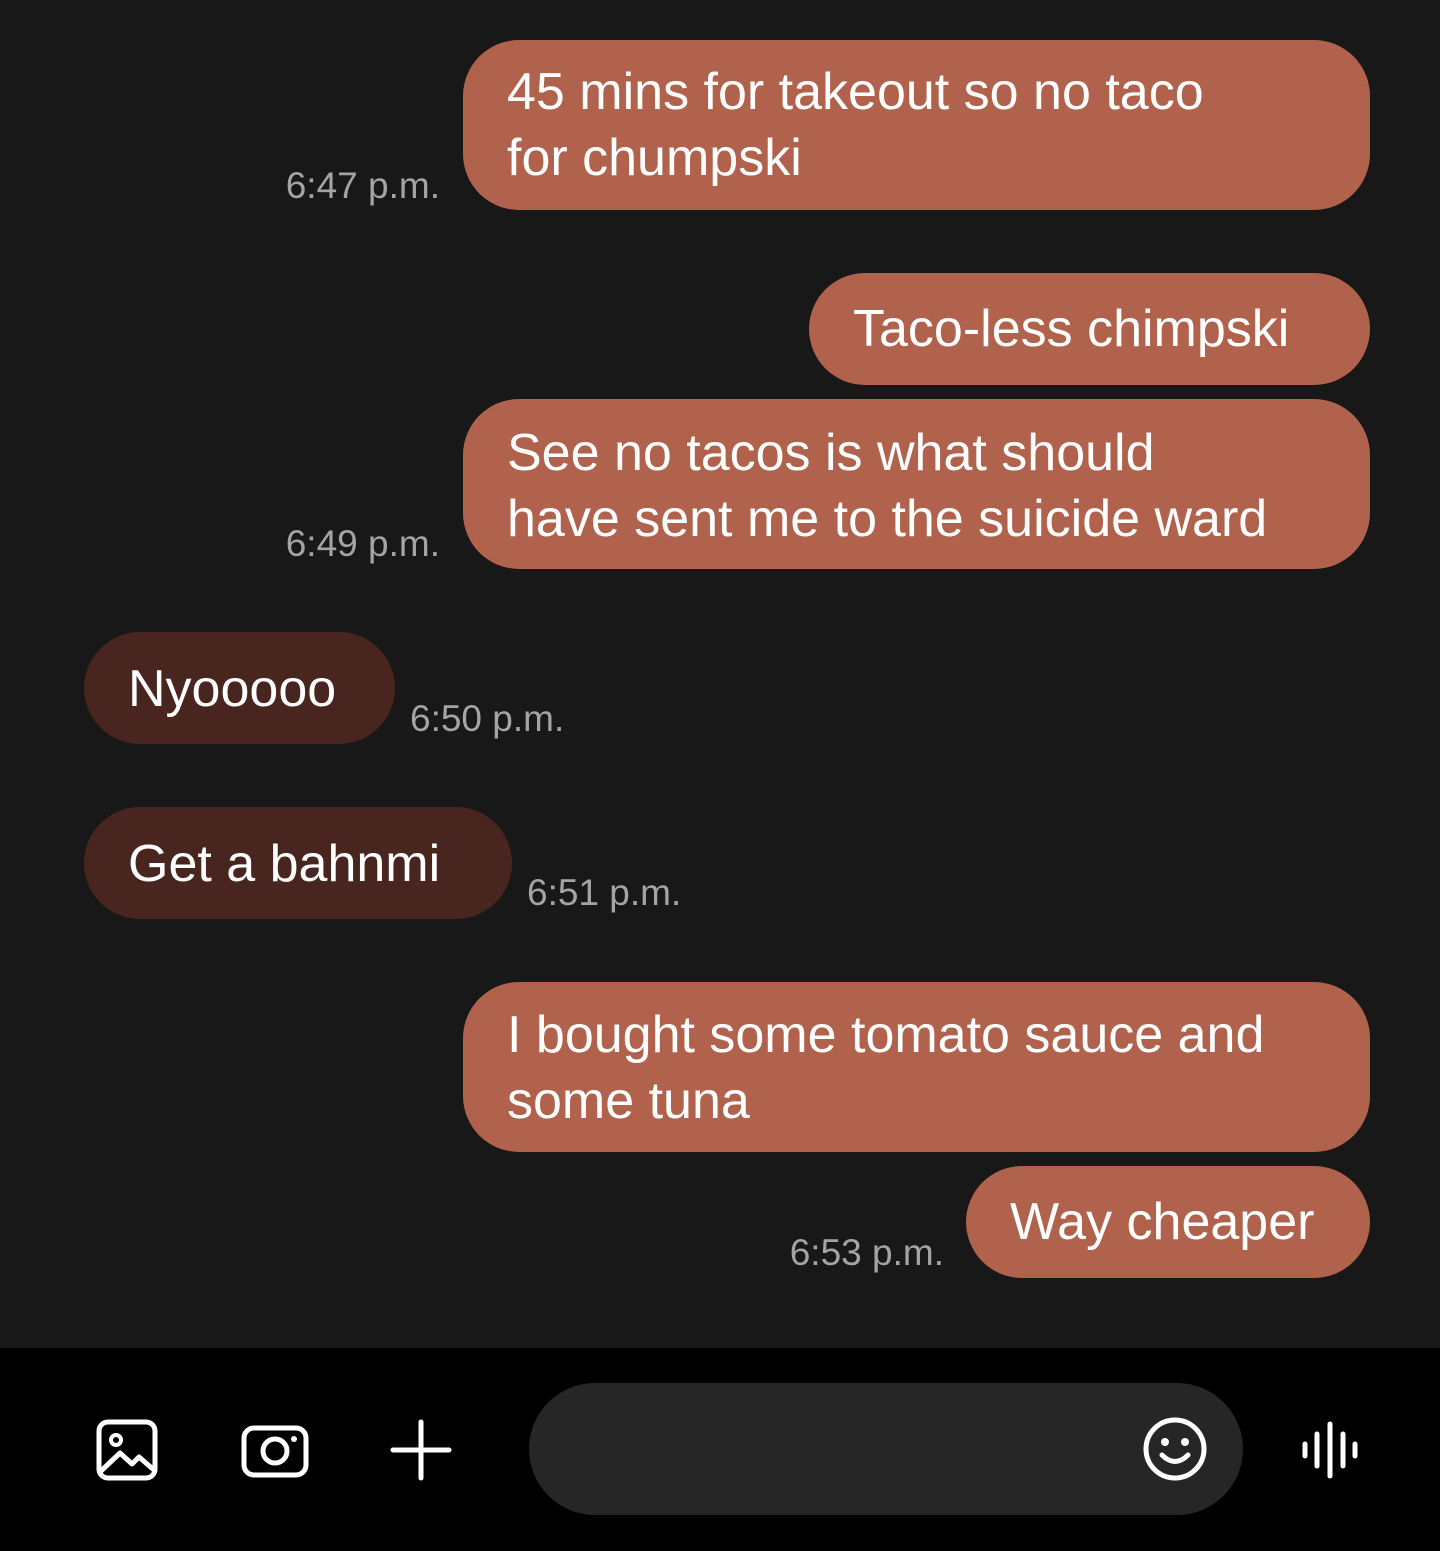  Describe the element at coordinates (887, 519) in the screenshot. I see `message-line: have sent me to the suicide ward` at that location.